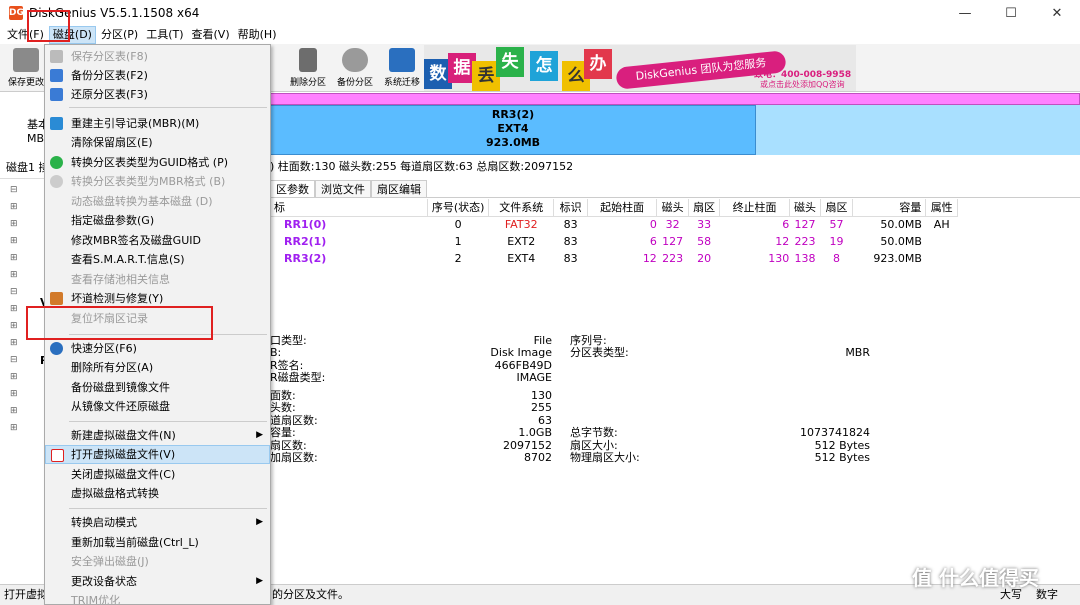 Image resolution: width=1080 pixels, height=605 pixels. Describe the element at coordinates (257, 35) in the screenshot. I see `menu-help: 帮助(H)` at that location.